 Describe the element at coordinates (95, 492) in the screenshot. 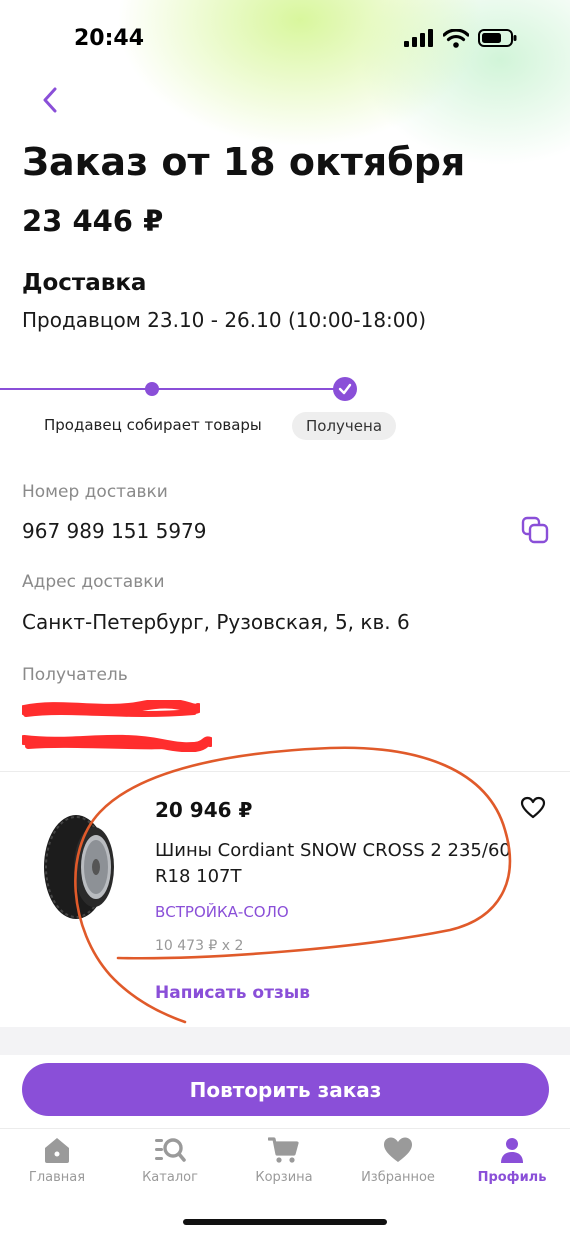

I see `delivery-number-label: Номер доставки` at that location.